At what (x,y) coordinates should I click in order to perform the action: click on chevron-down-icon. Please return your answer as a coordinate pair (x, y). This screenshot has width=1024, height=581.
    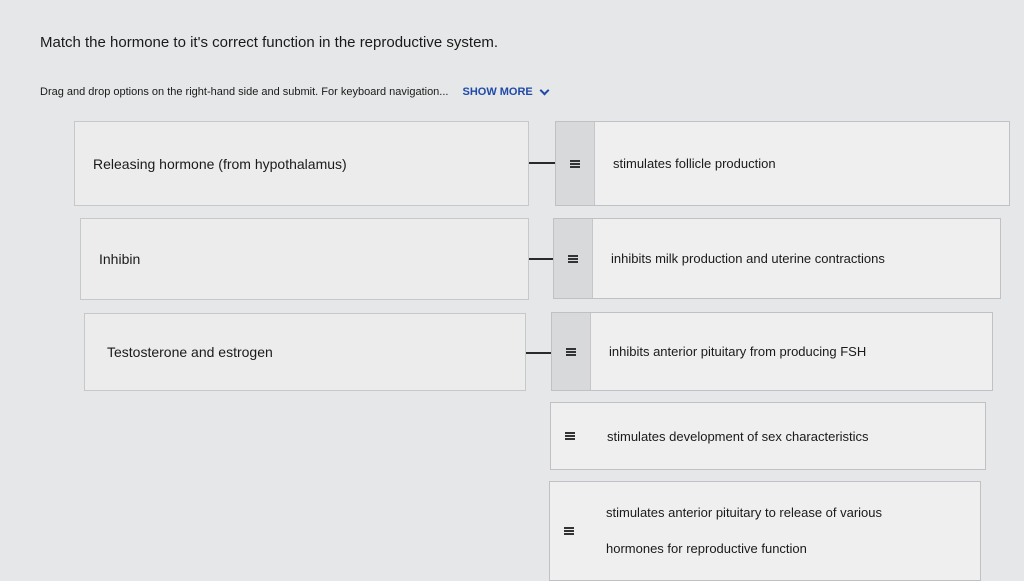
    Looking at the image, I should click on (544, 90).